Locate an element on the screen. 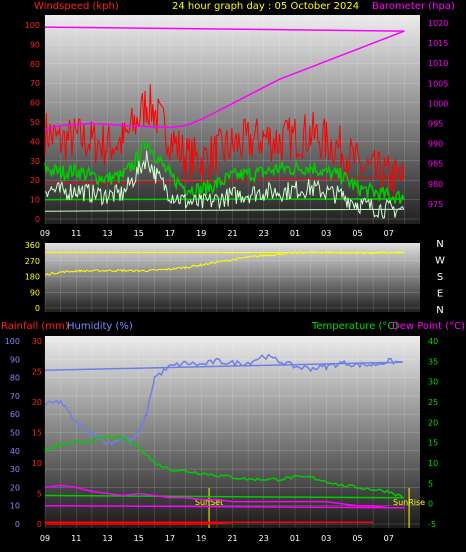 The width and height of the screenshot is (466, 552). y-tick-label: 80 is located at coordinates (35, 64).